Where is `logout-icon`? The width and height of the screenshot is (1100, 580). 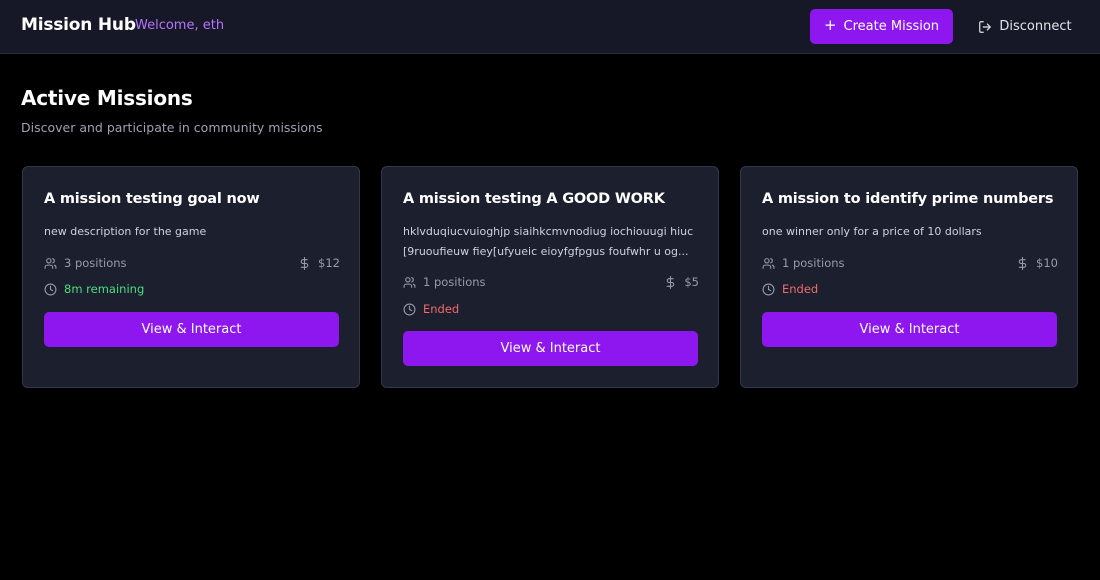 logout-icon is located at coordinates (985, 26).